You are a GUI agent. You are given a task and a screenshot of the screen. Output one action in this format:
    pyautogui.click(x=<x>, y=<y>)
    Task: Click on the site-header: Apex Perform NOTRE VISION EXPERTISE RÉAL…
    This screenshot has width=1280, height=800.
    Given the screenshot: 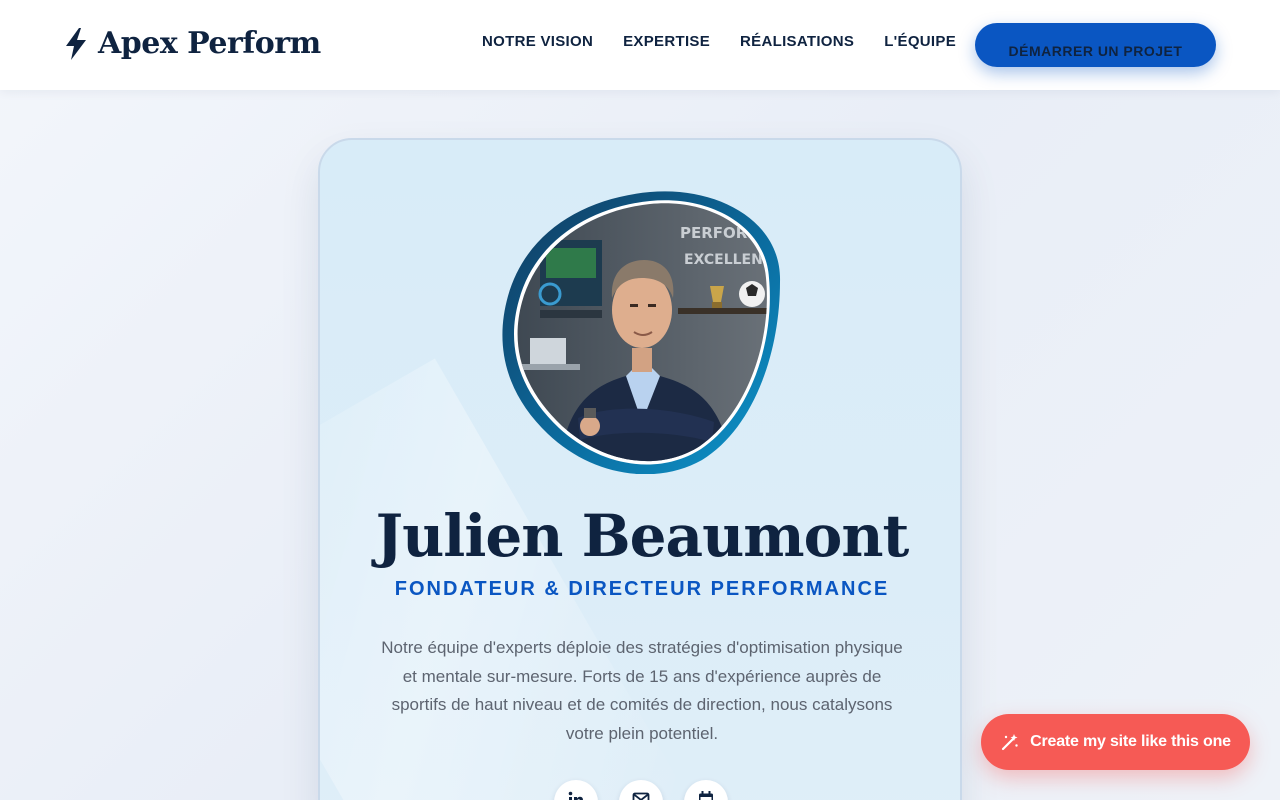 What is the action you would take?
    pyautogui.click(x=640, y=45)
    